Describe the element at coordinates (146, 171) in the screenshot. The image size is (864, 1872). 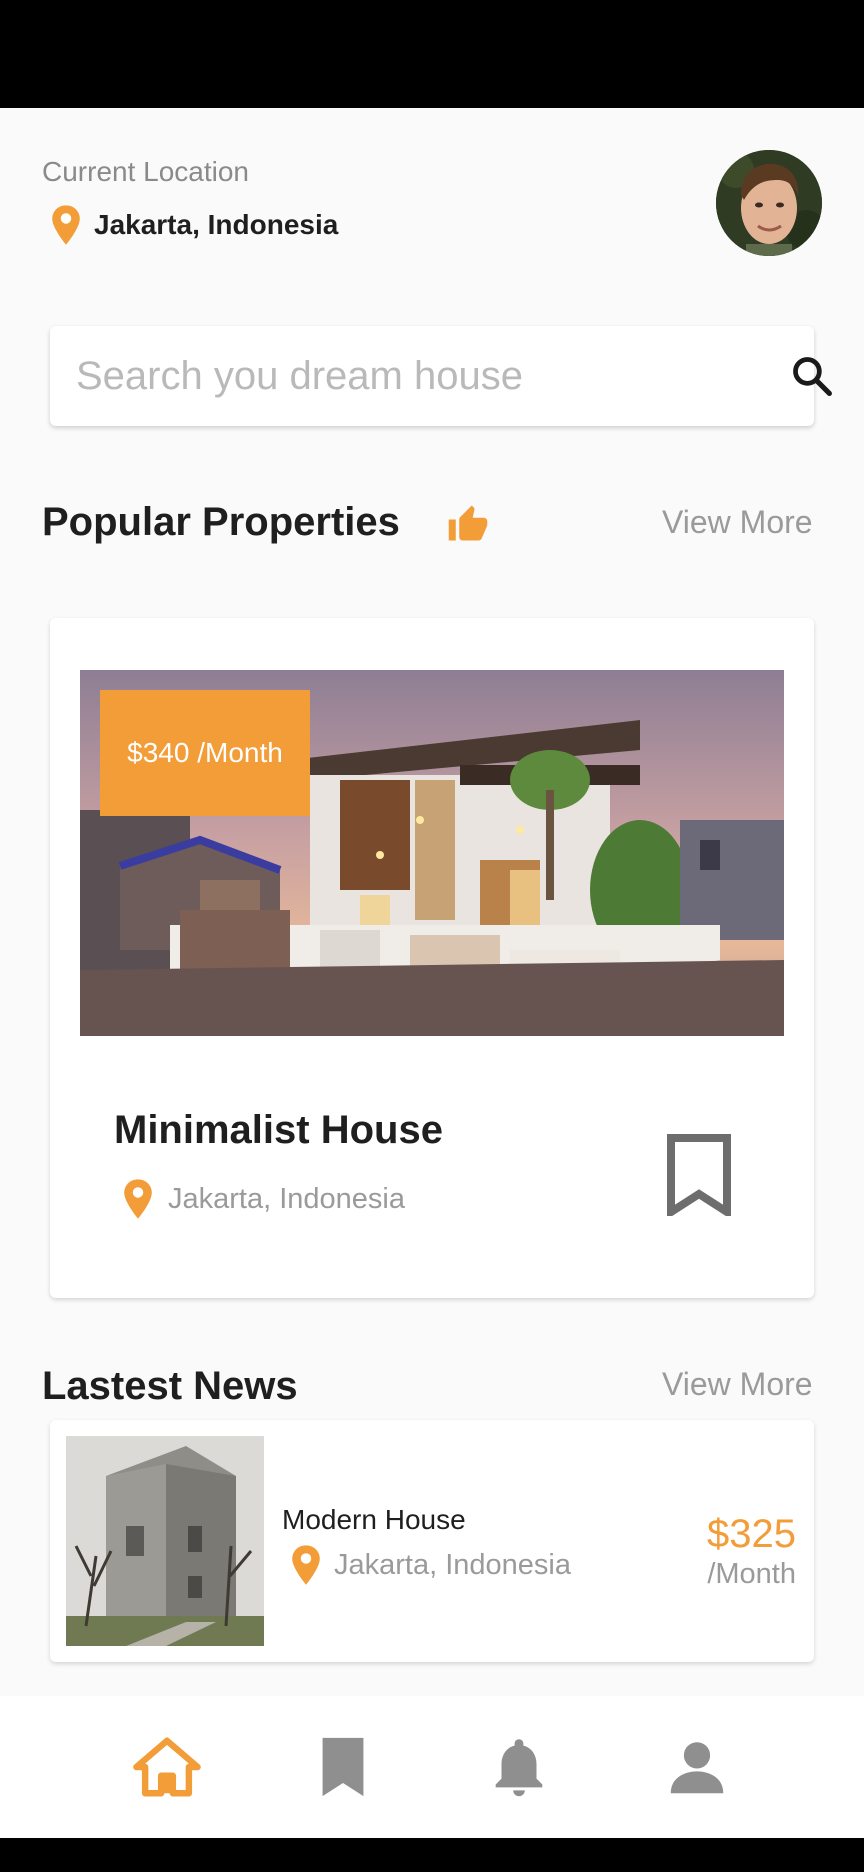
I see `current-location-caption: Current Location` at that location.